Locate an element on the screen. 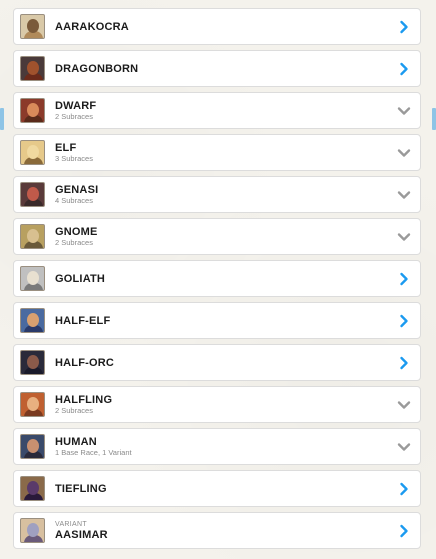 This screenshot has width=436, height=559. race-name: TIEFLING is located at coordinates (81, 488).